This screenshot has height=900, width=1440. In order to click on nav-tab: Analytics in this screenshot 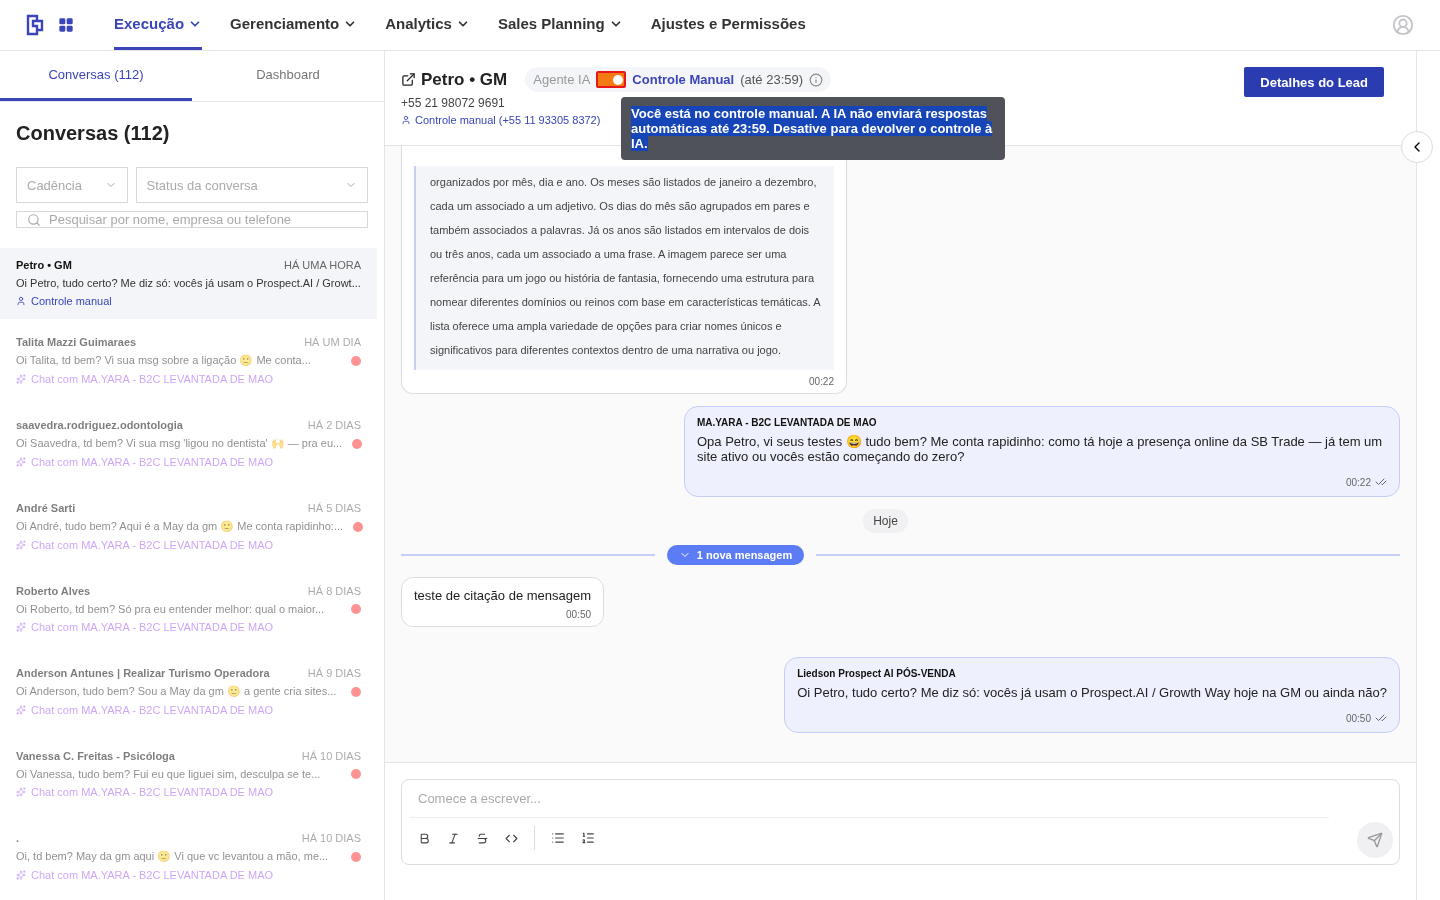, I will do `click(427, 25)`.